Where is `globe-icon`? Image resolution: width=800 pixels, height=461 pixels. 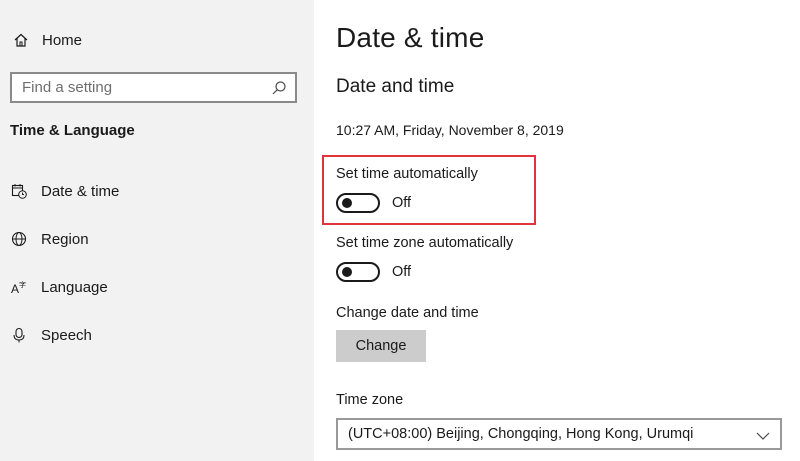 globe-icon is located at coordinates (19, 239).